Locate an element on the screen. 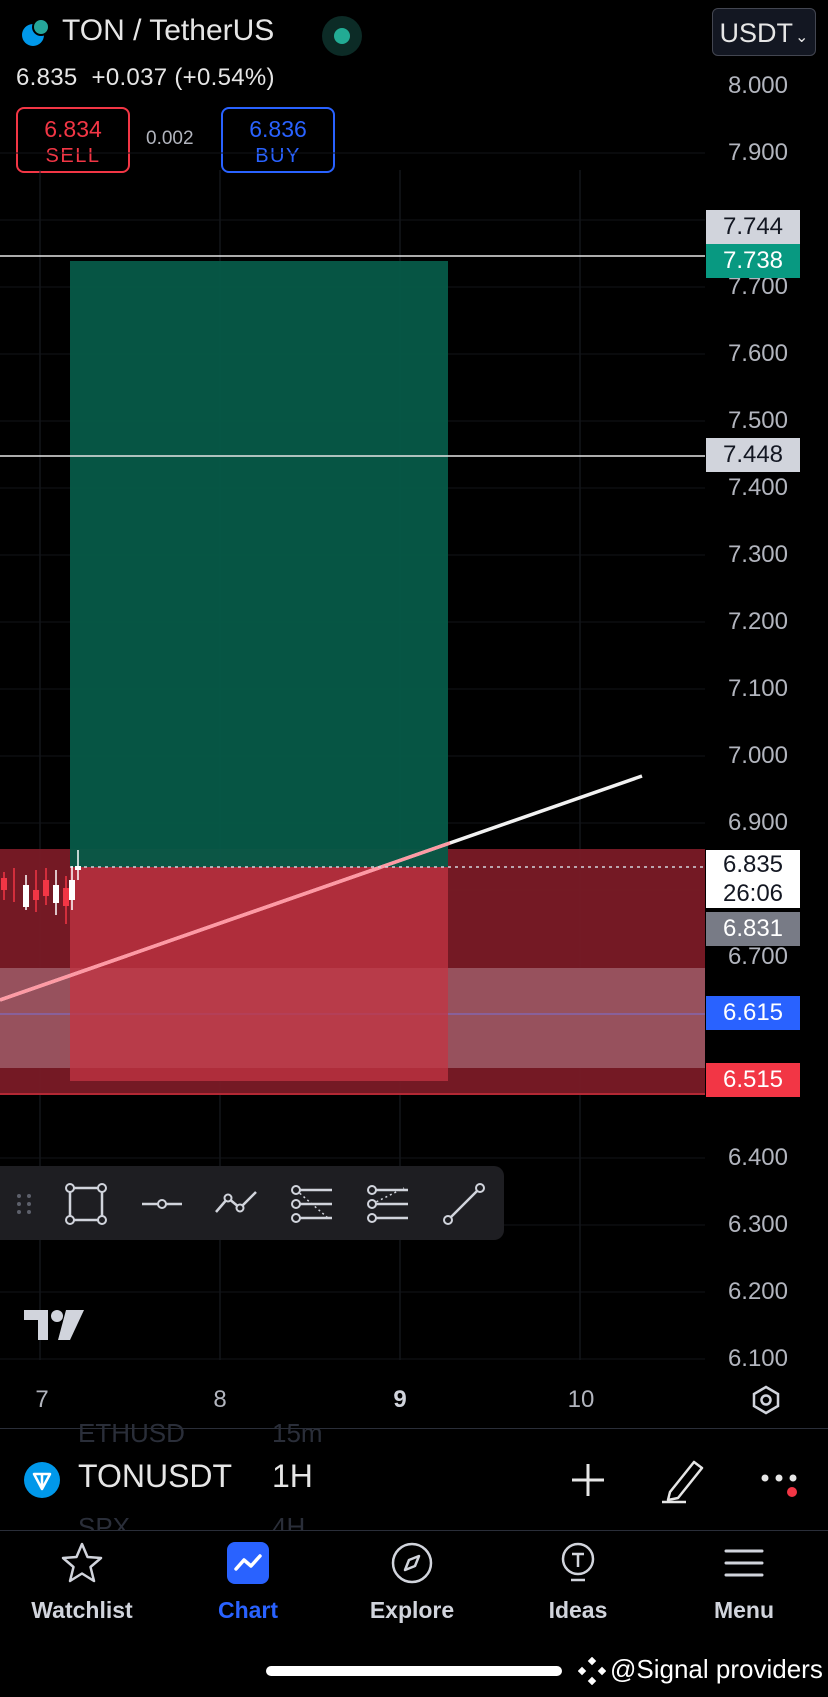 The width and height of the screenshot is (828, 1697). price-tag-target: 7.738 is located at coordinates (753, 261).